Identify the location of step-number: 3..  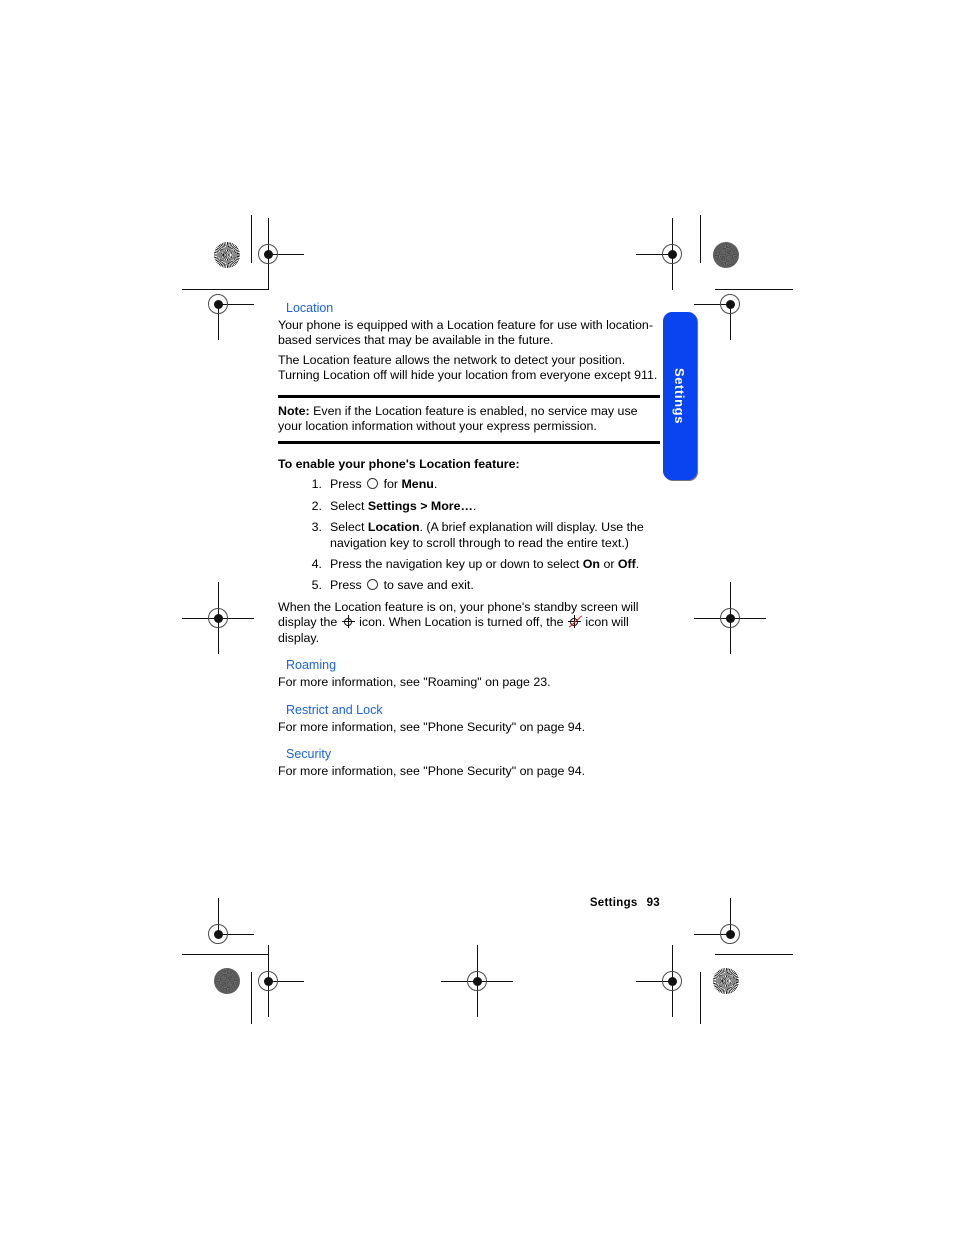
(316, 527).